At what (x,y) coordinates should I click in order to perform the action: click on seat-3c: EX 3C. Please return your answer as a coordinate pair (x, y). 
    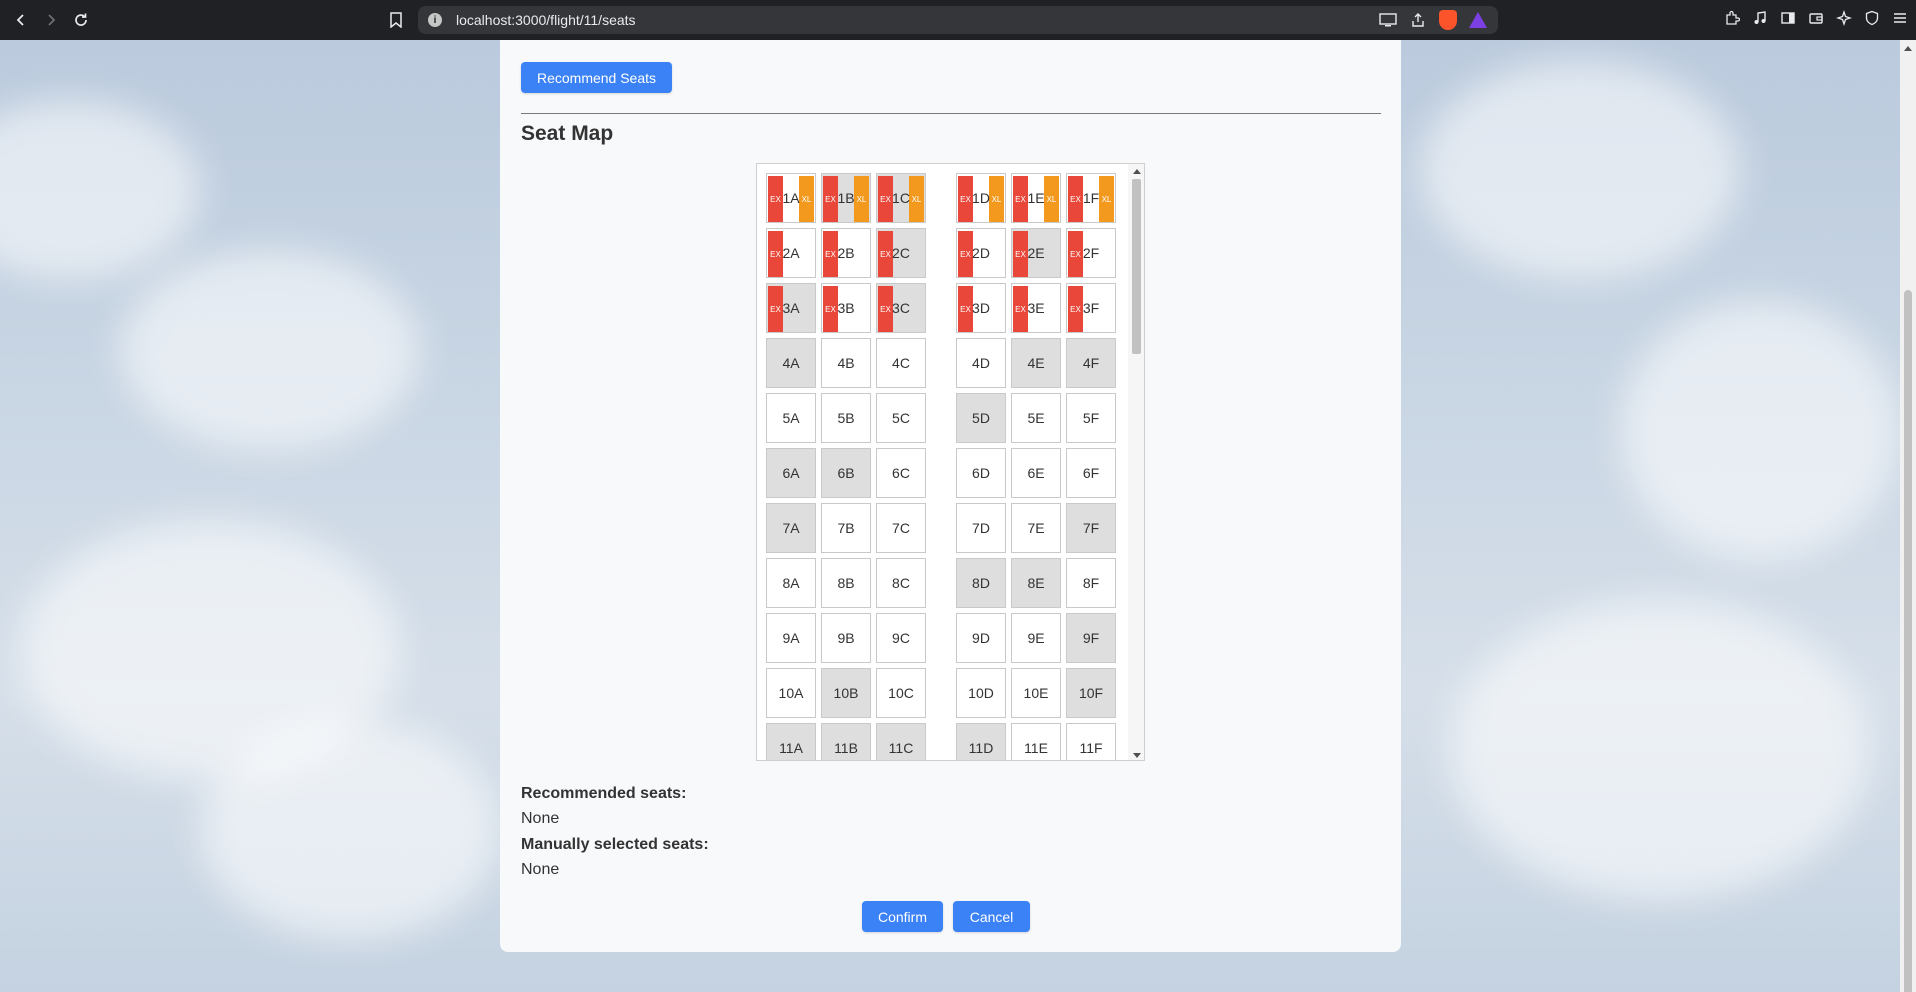
    Looking at the image, I should click on (901, 308).